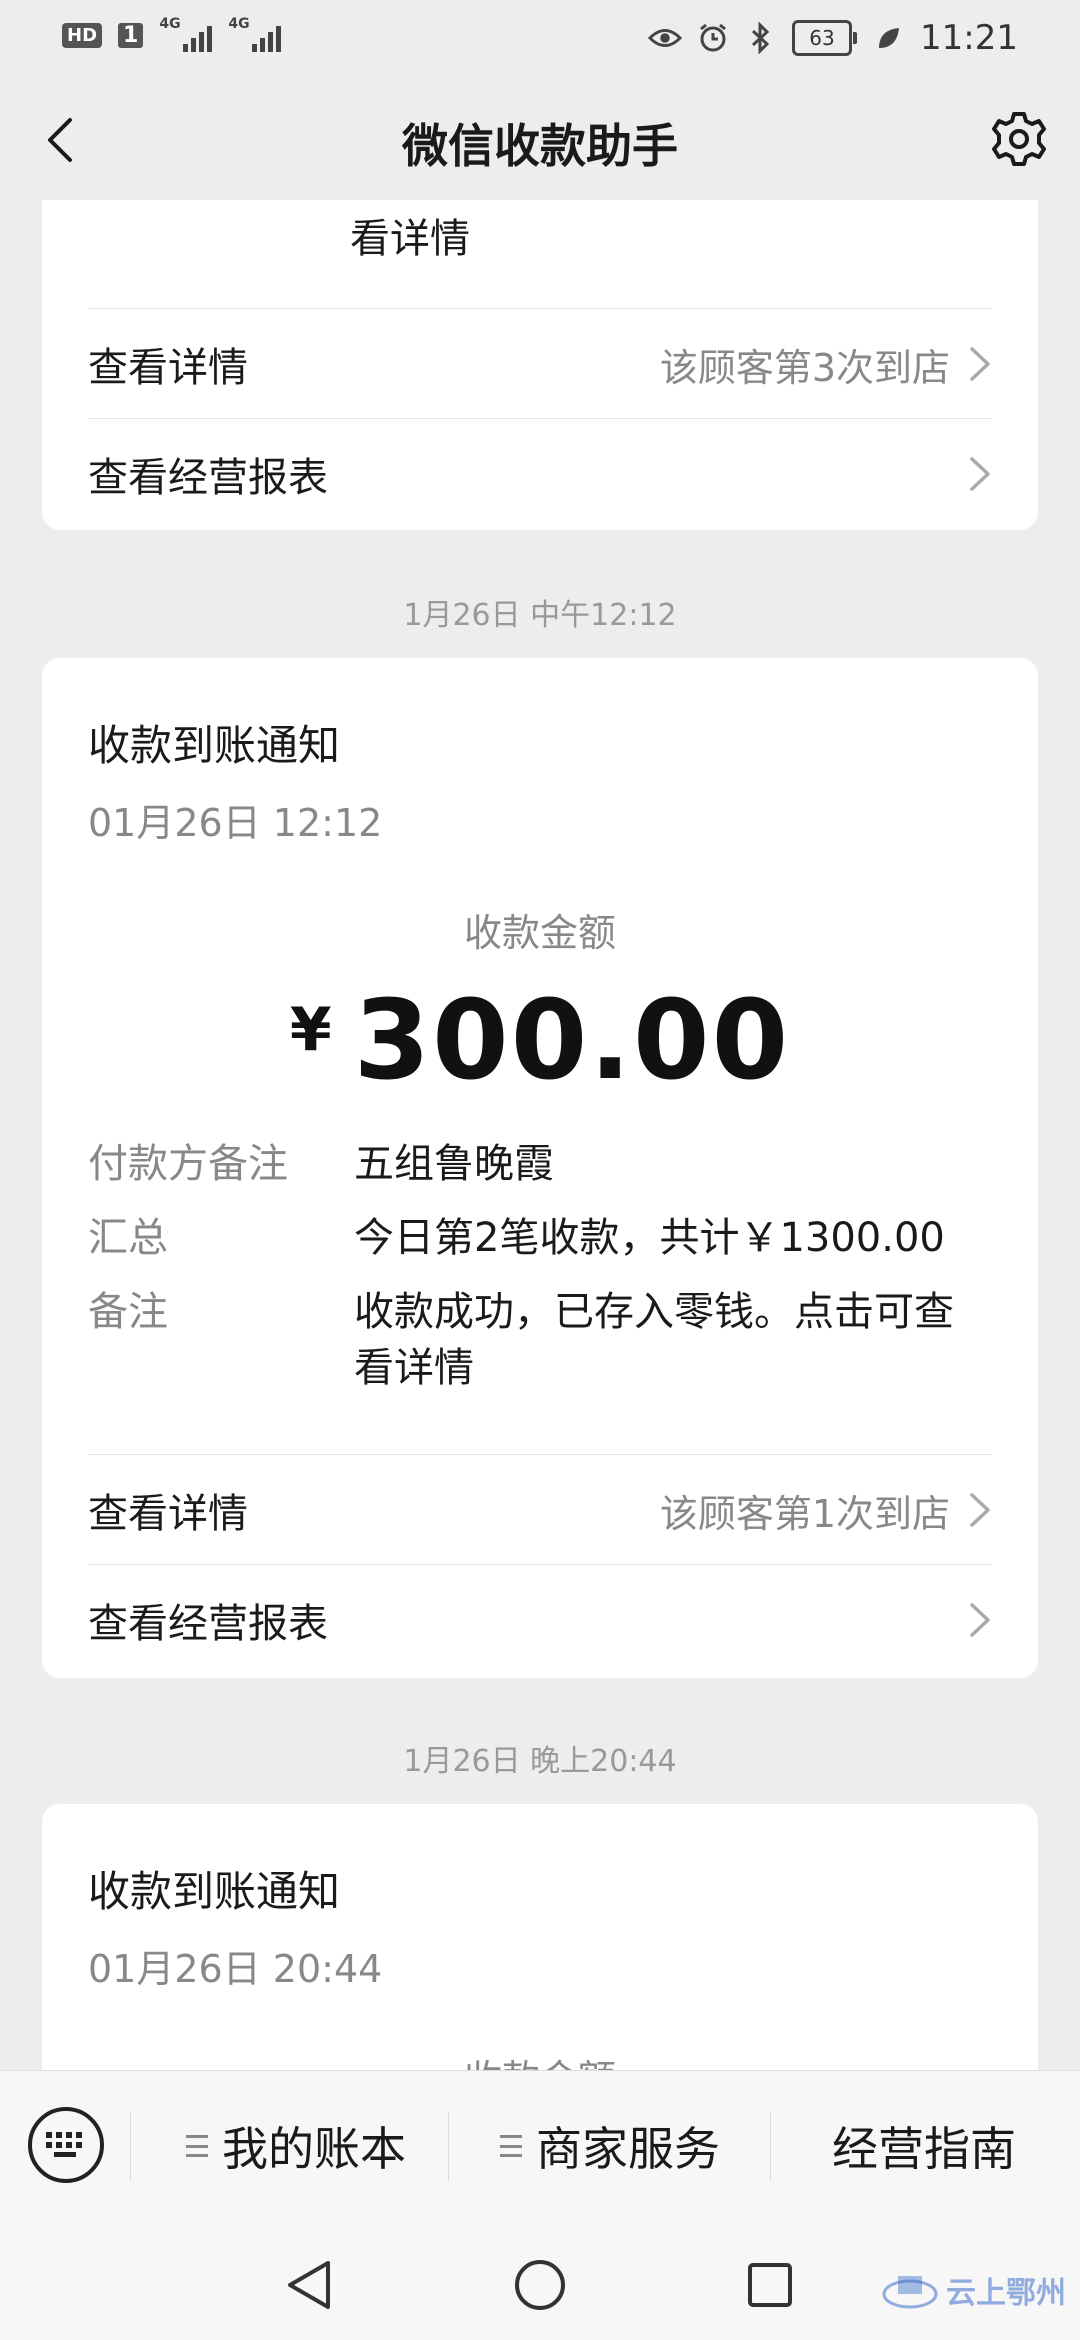  I want to click on info-row-remark: 备注 收款成功，已存入零钱。点击可查看详情, so click(540, 1340).